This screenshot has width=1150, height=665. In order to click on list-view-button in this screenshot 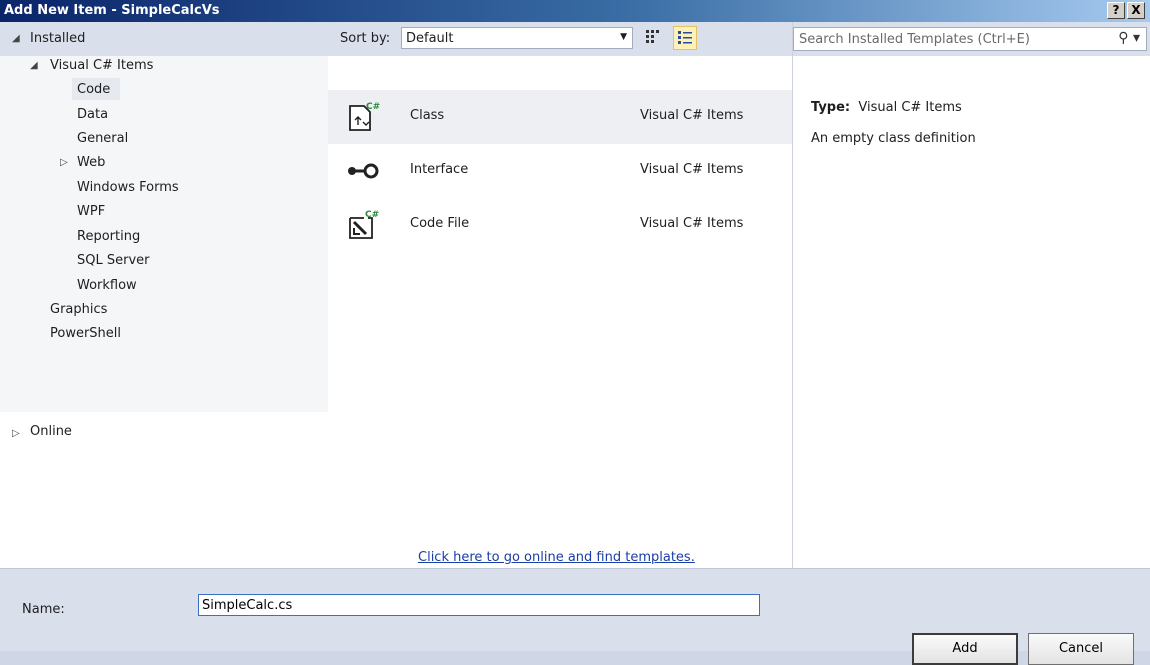, I will do `click(685, 38)`.